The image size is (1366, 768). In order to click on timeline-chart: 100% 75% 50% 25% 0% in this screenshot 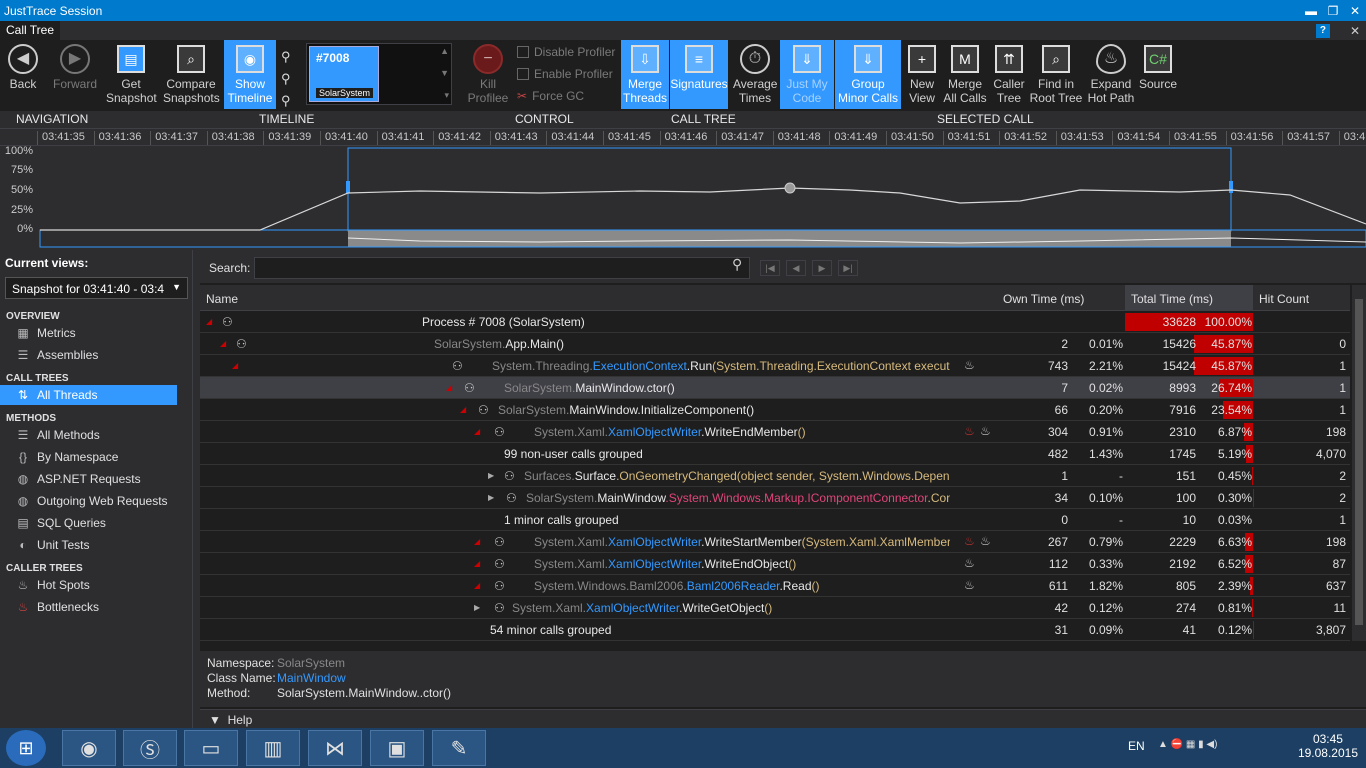, I will do `click(683, 197)`.